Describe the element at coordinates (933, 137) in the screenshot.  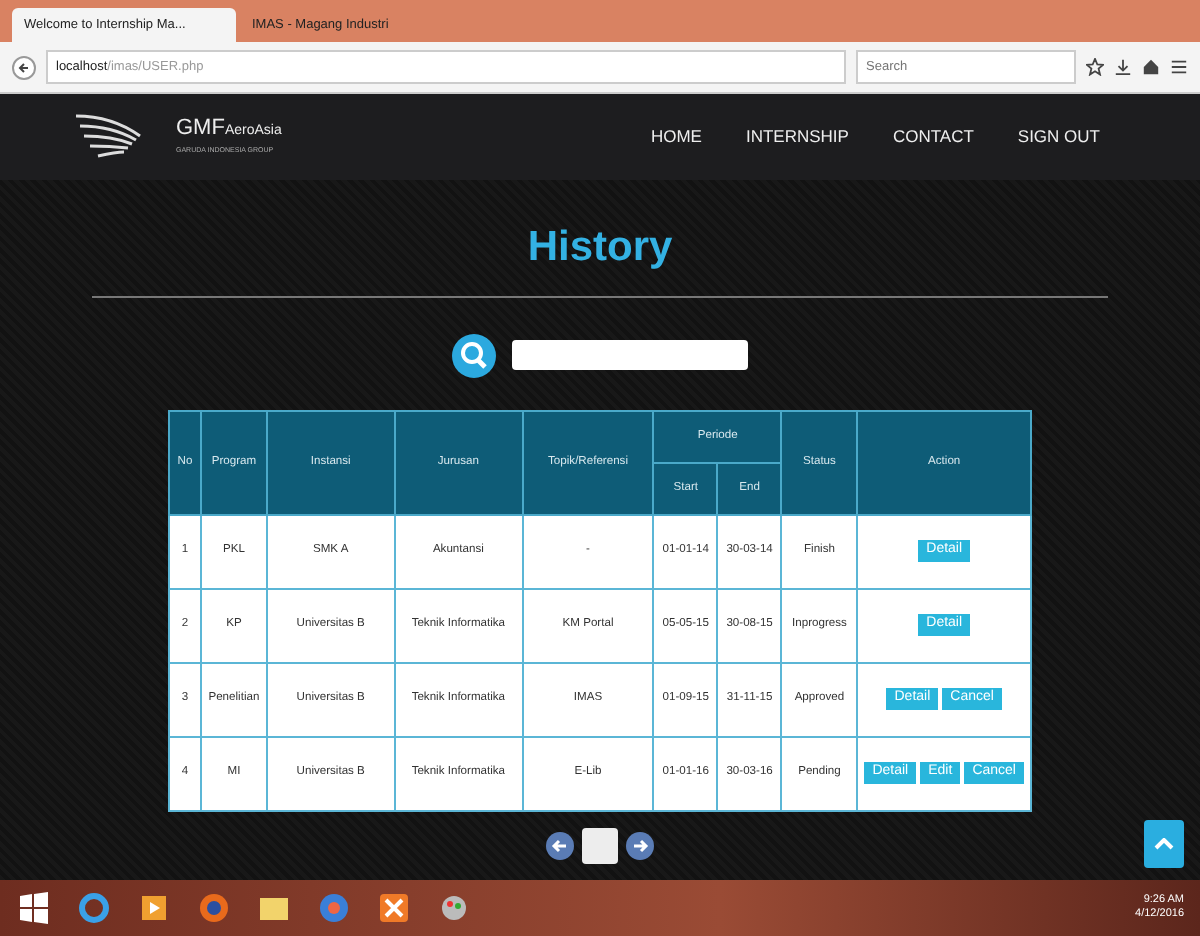
I see `nav-link: CONTACT` at that location.